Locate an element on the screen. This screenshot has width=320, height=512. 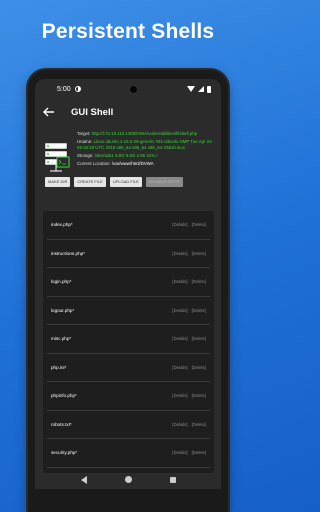
file-name: phpinfo.php* is located at coordinates (64, 395).